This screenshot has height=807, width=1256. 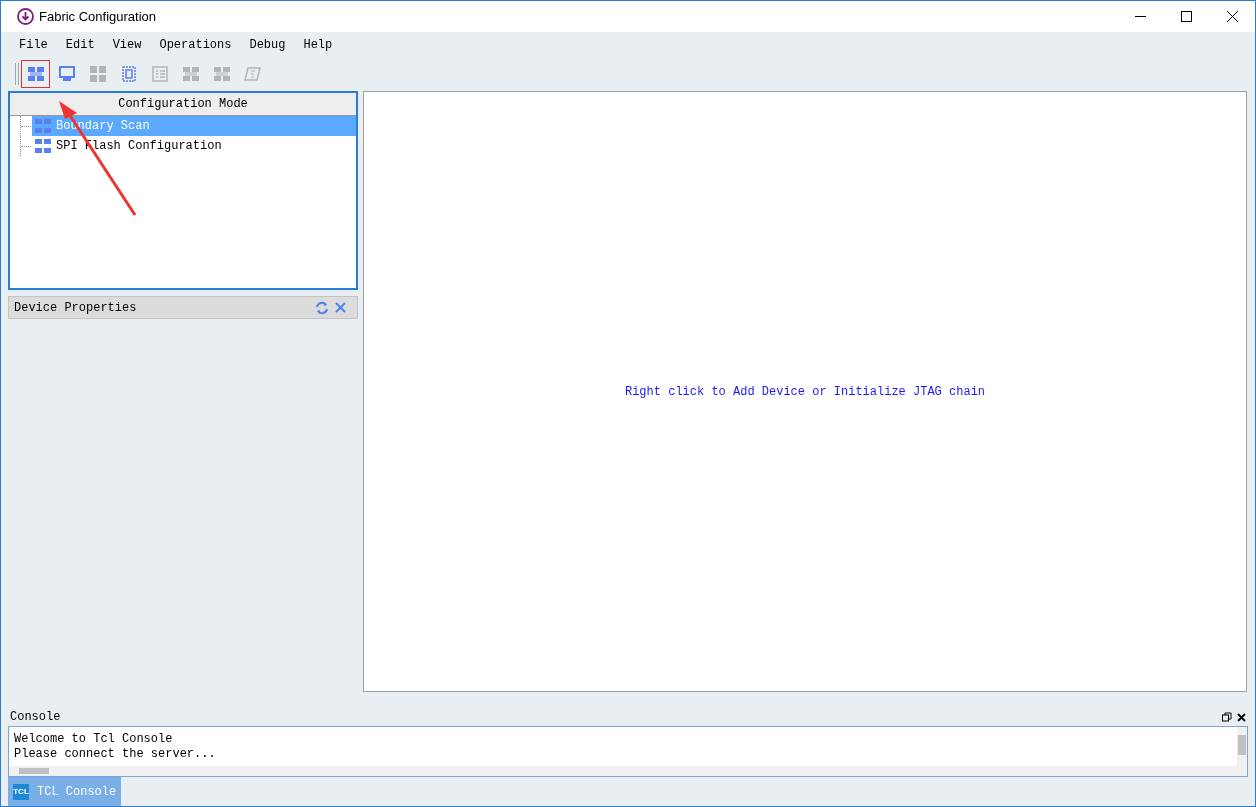 I want to click on vertical-scrollbar, so click(x=1242, y=751).